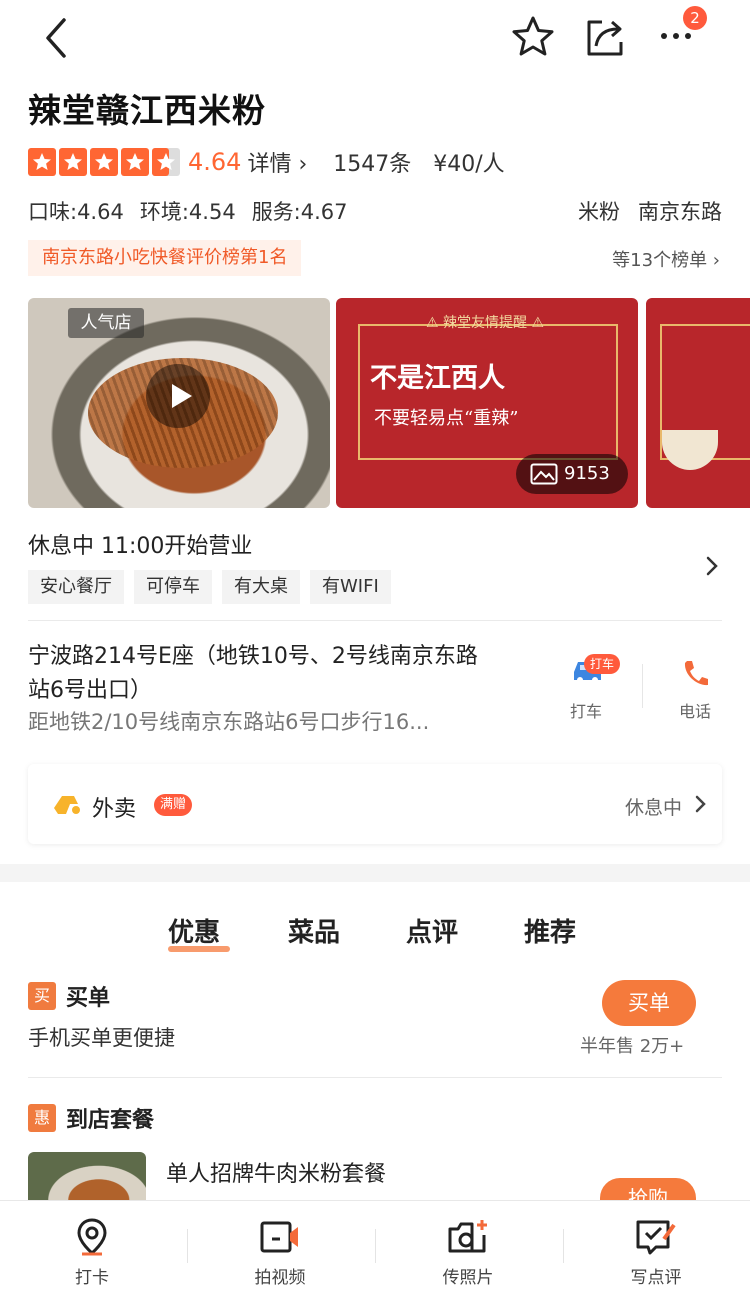 The image size is (750, 1293). I want to click on checkin-button: 打卡, so click(92, 1252).